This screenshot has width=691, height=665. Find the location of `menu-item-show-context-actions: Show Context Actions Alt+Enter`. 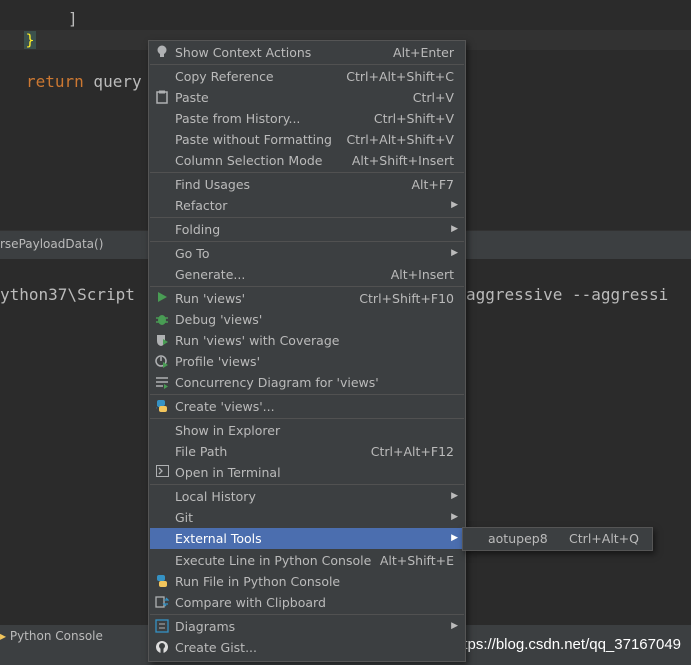

menu-item-show-context-actions: Show Context Actions Alt+Enter is located at coordinates (307, 52).